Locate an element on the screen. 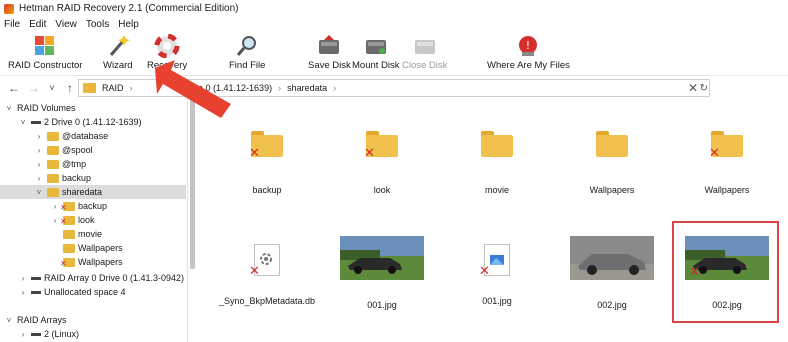  file-item-001-jpg-2: ✕ 001.jpg is located at coordinates (497, 275).